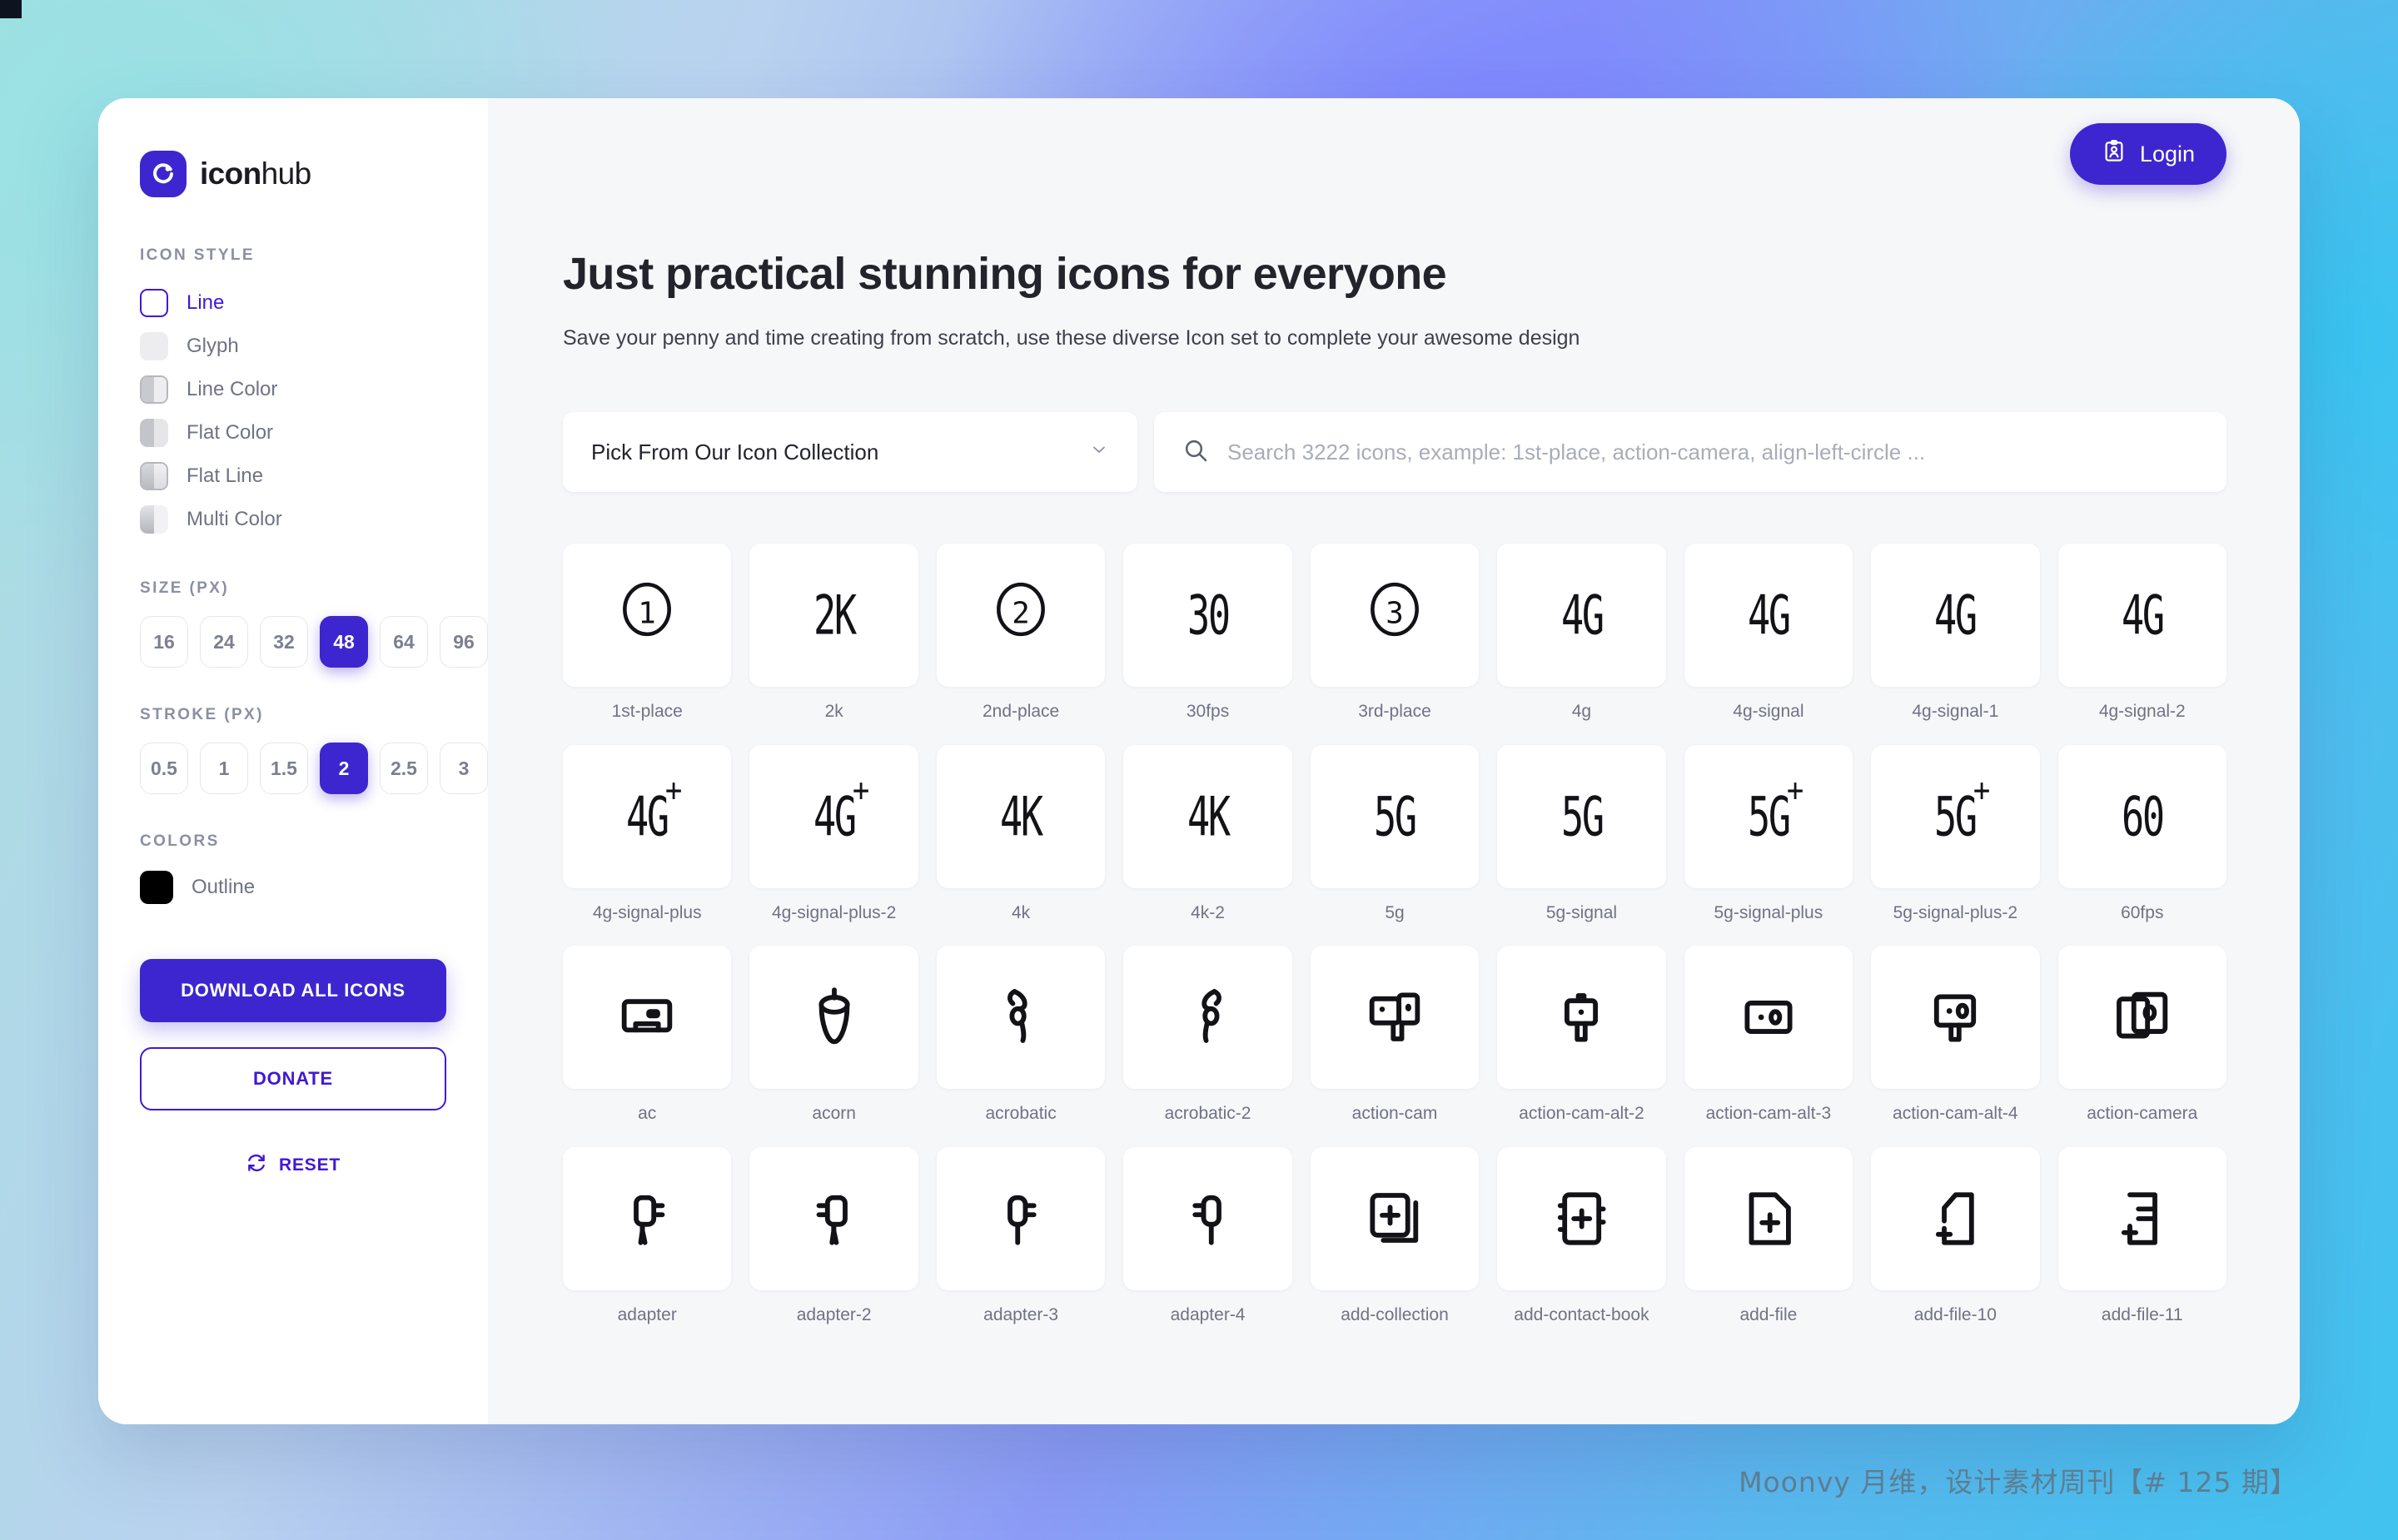  I want to click on icon-label: ac, so click(647, 1114).